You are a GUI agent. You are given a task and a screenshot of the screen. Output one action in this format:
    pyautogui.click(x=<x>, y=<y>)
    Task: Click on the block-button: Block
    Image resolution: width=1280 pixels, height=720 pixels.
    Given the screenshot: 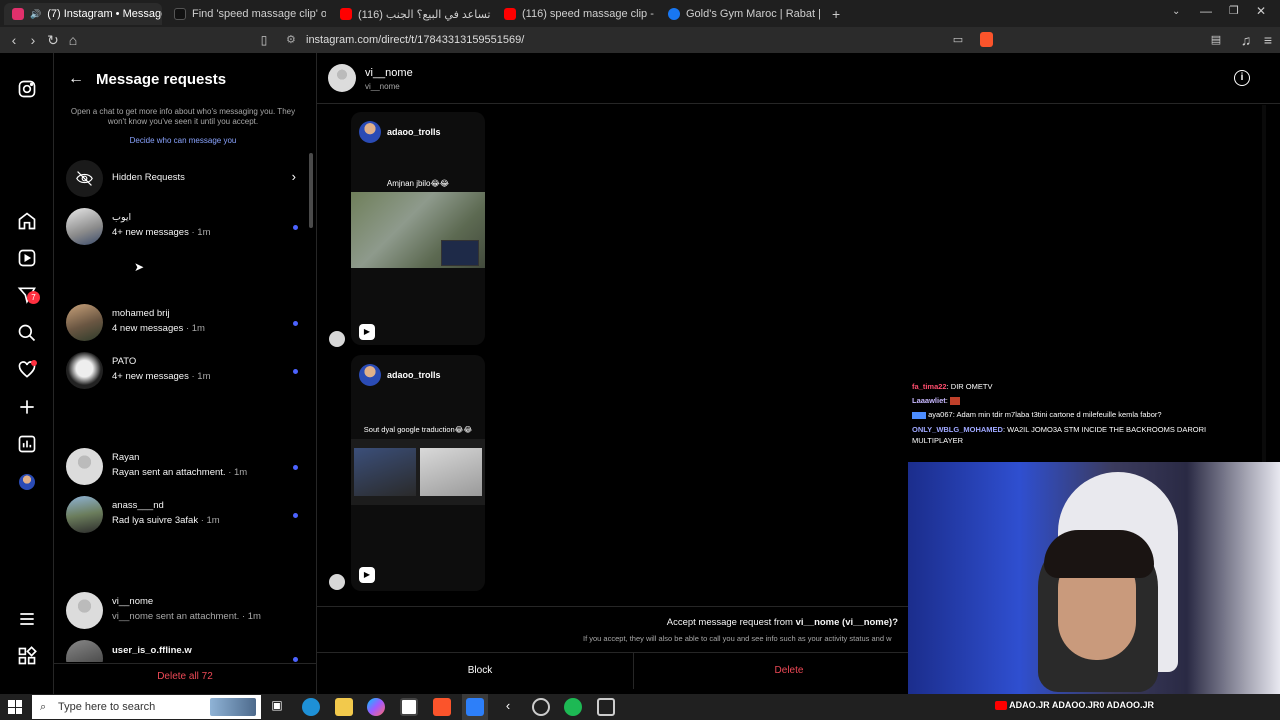 What is the action you would take?
    pyautogui.click(x=480, y=670)
    